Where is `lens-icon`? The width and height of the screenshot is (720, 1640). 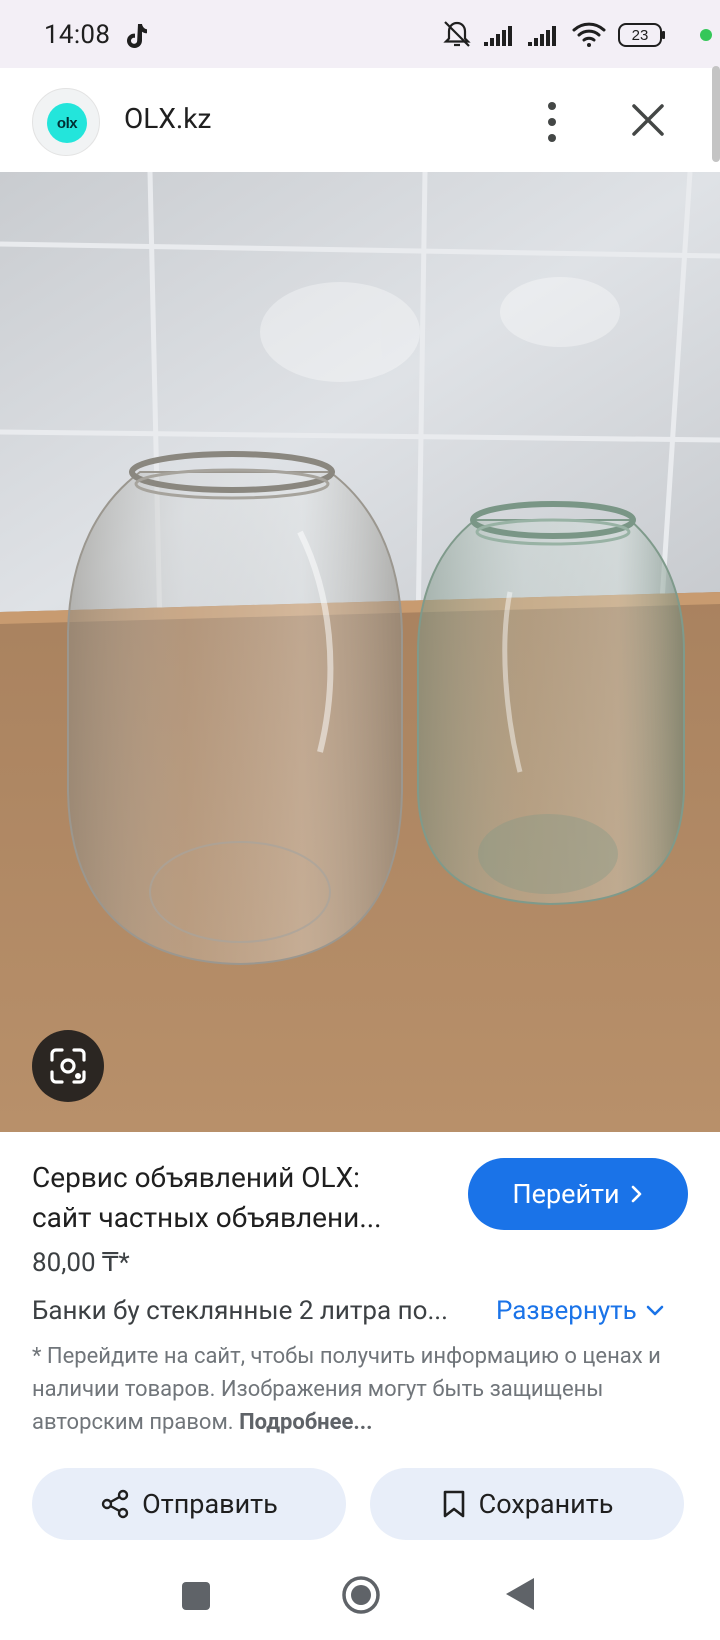 lens-icon is located at coordinates (68, 1066).